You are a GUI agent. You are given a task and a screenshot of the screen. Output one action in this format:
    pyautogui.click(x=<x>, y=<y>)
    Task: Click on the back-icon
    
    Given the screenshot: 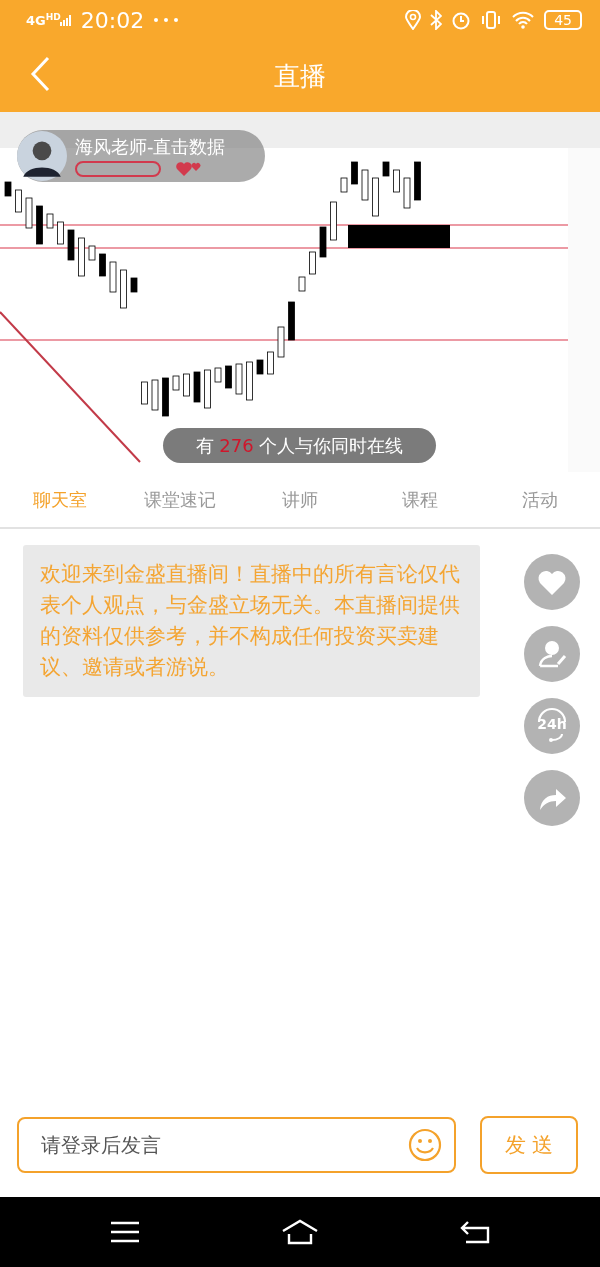 What is the action you would take?
    pyautogui.click(x=474, y=1232)
    